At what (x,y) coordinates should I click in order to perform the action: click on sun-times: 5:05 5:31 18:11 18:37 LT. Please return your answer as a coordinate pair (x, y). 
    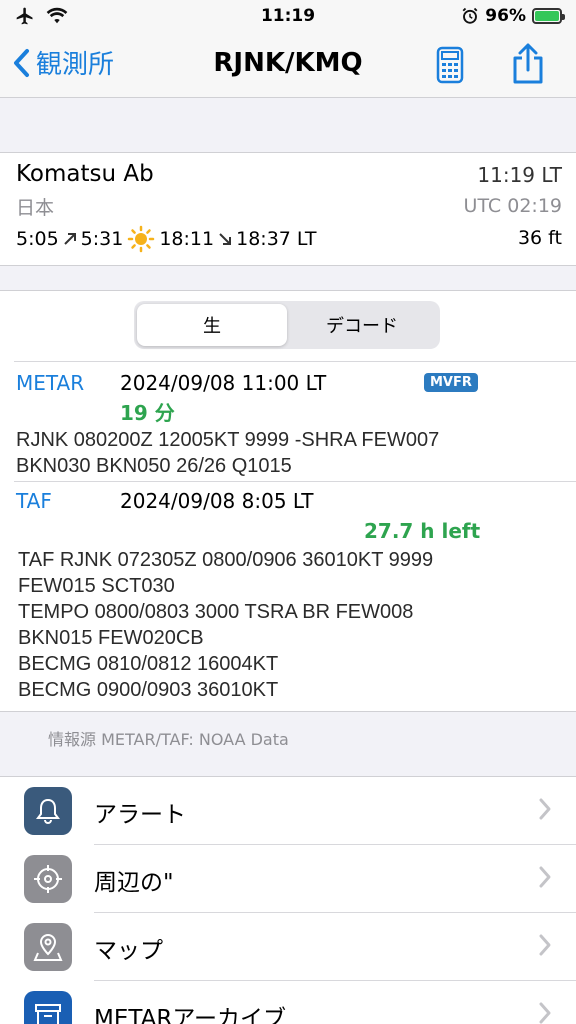
    Looking at the image, I should click on (166, 239).